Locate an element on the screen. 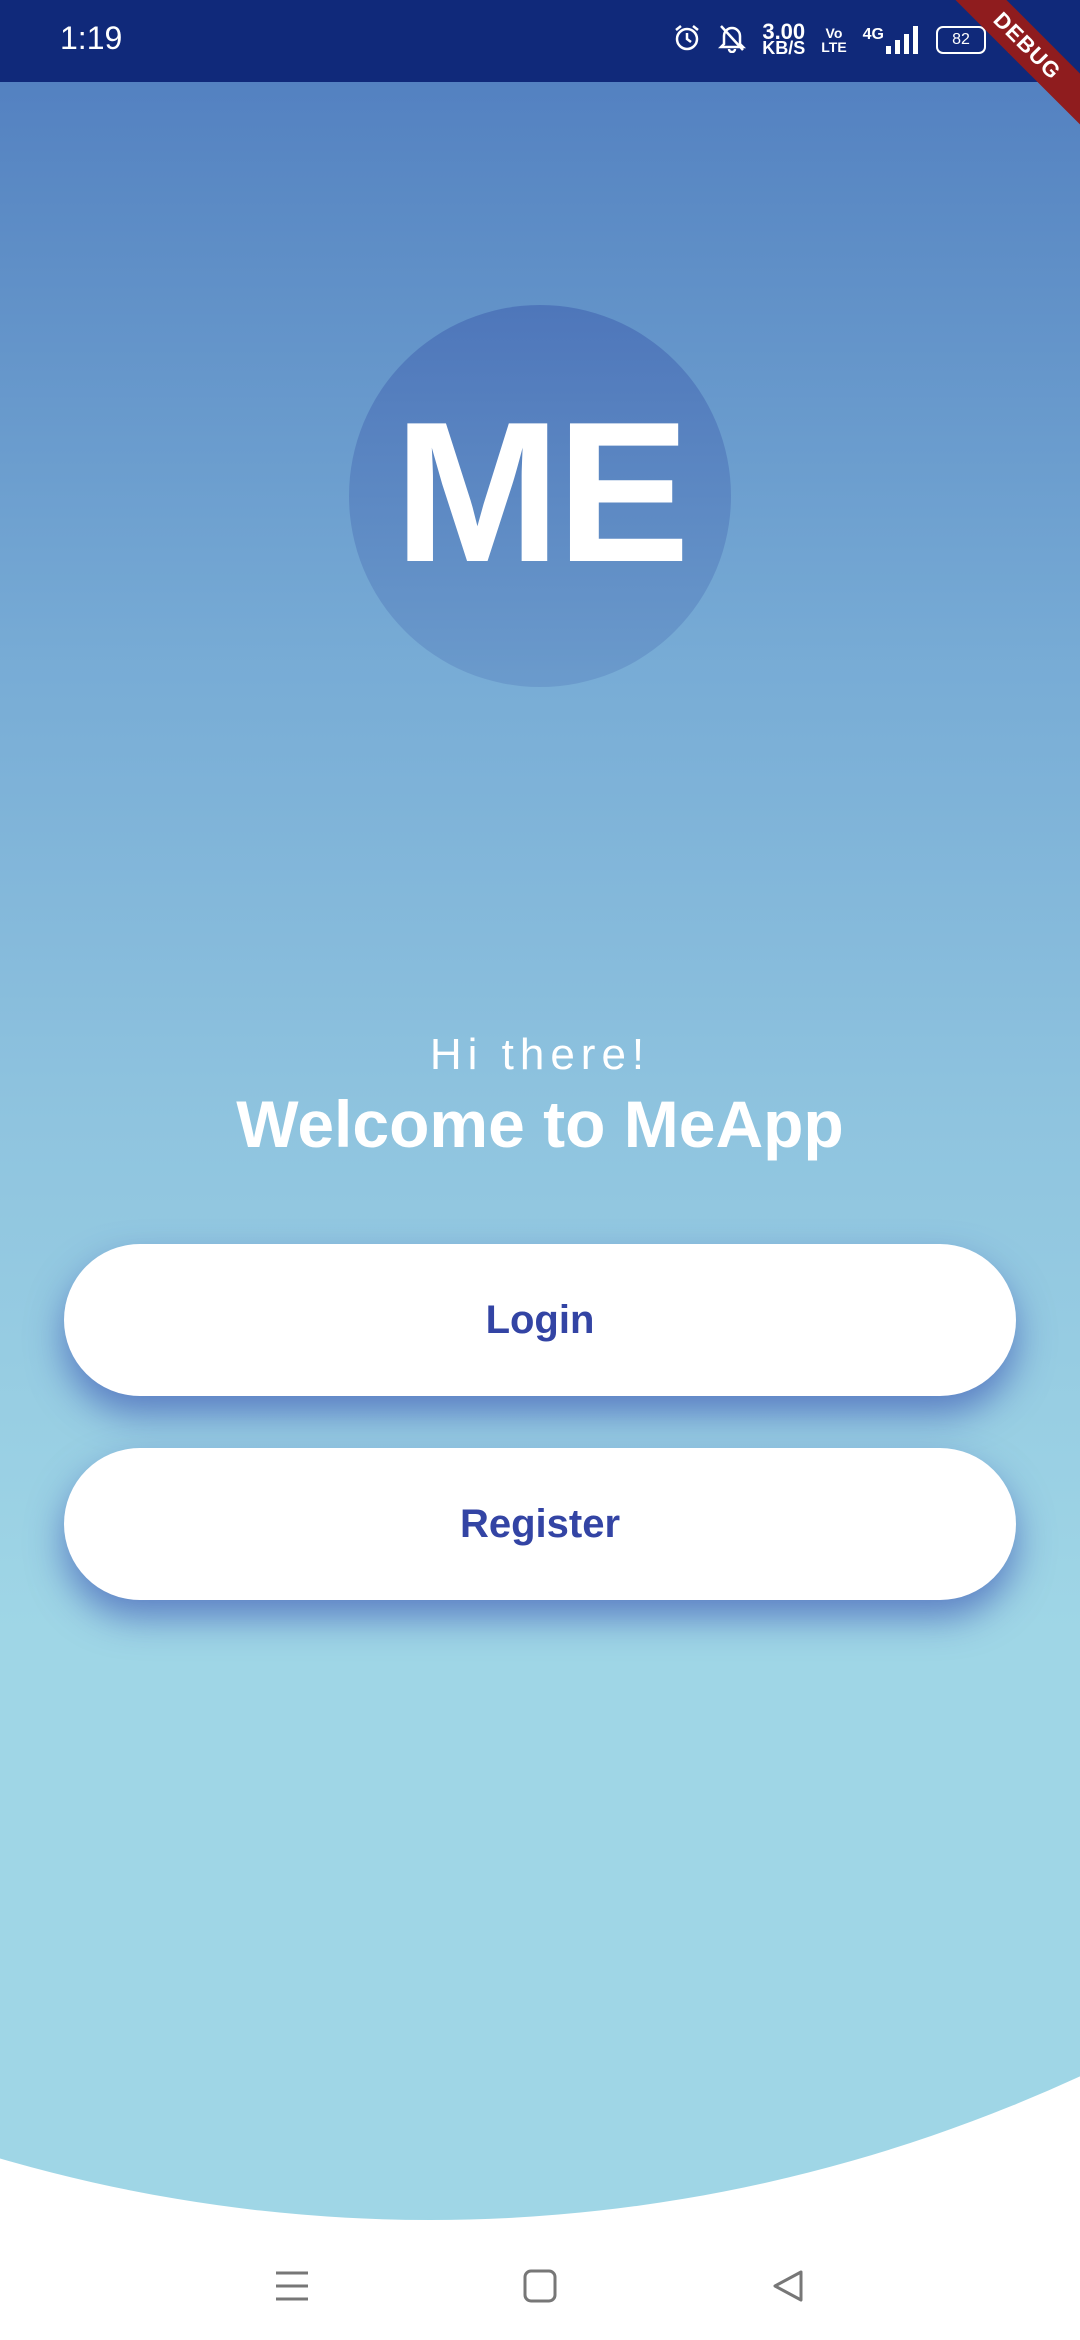  logo-text: ME is located at coordinates (542, 492).